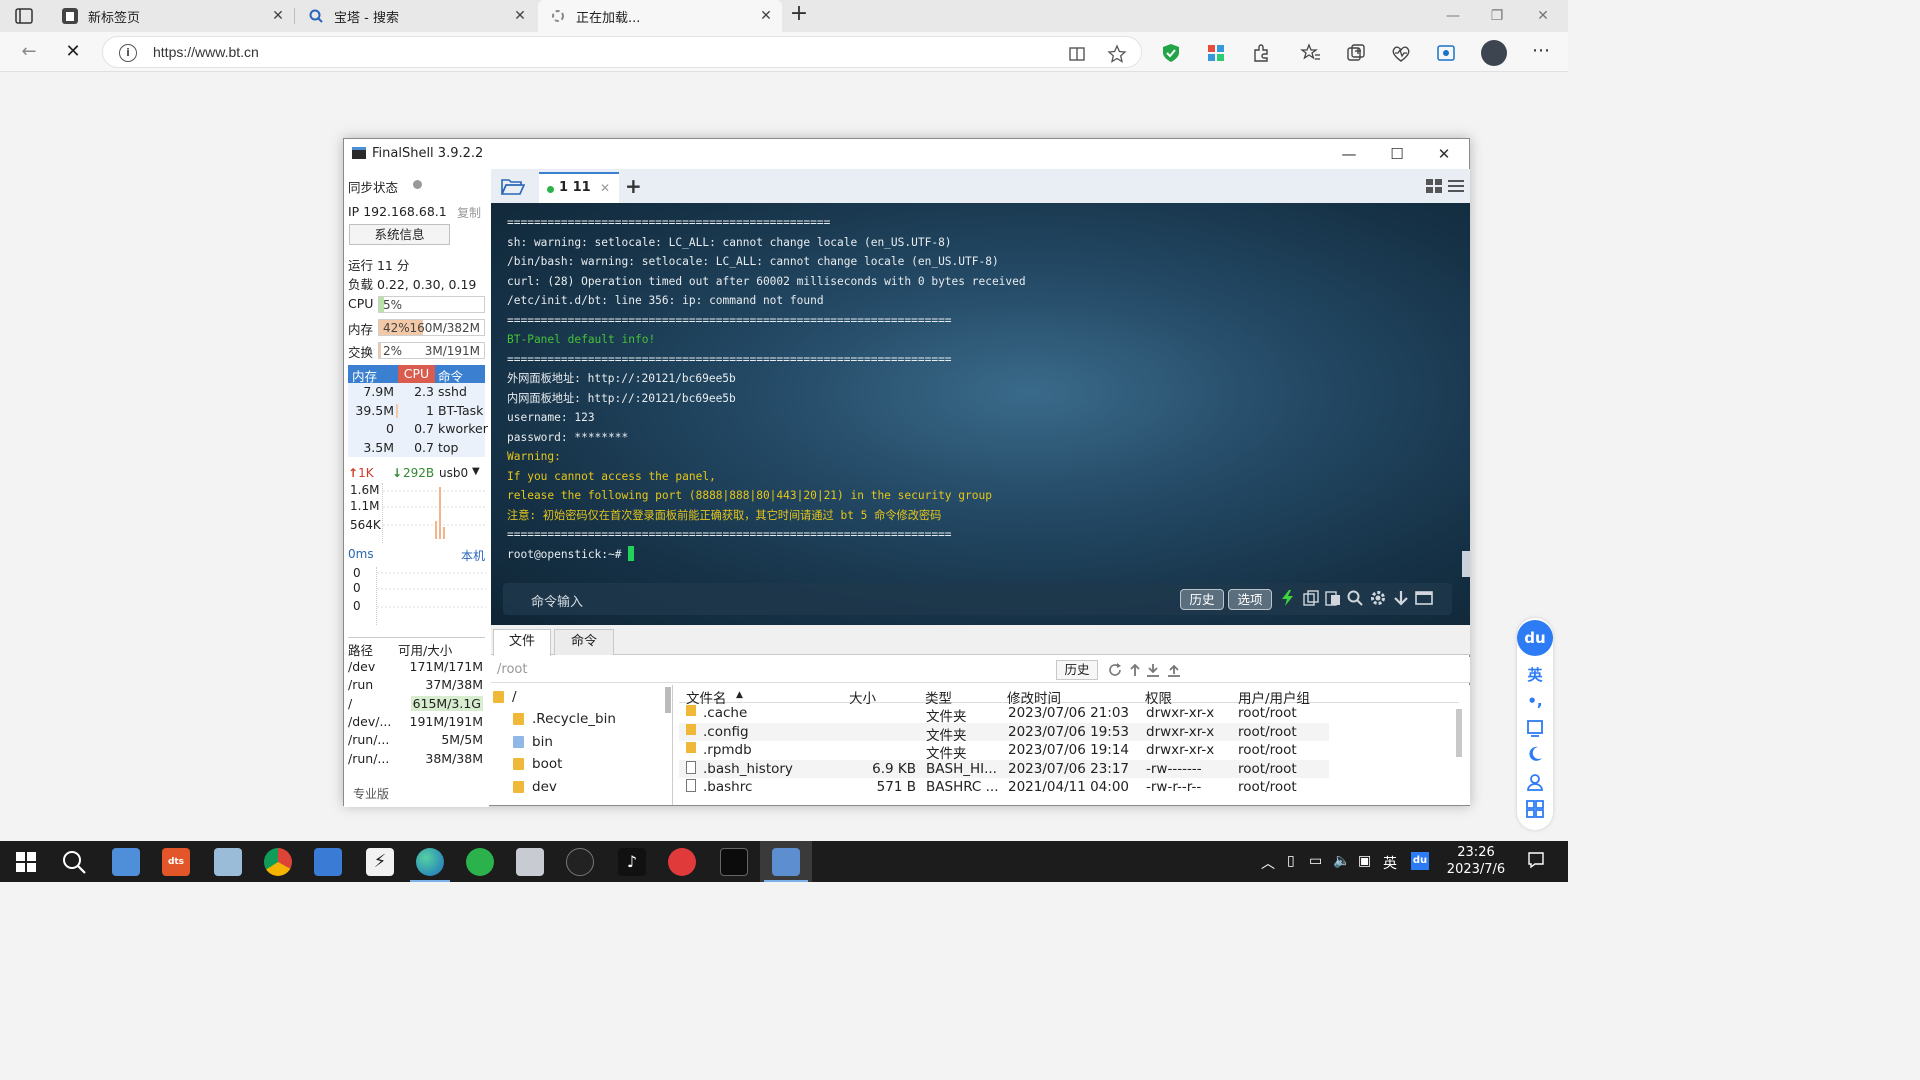 This screenshot has height=1080, width=1920. Describe the element at coordinates (1216, 53) in the screenshot. I see `apps-grid-icon` at that location.